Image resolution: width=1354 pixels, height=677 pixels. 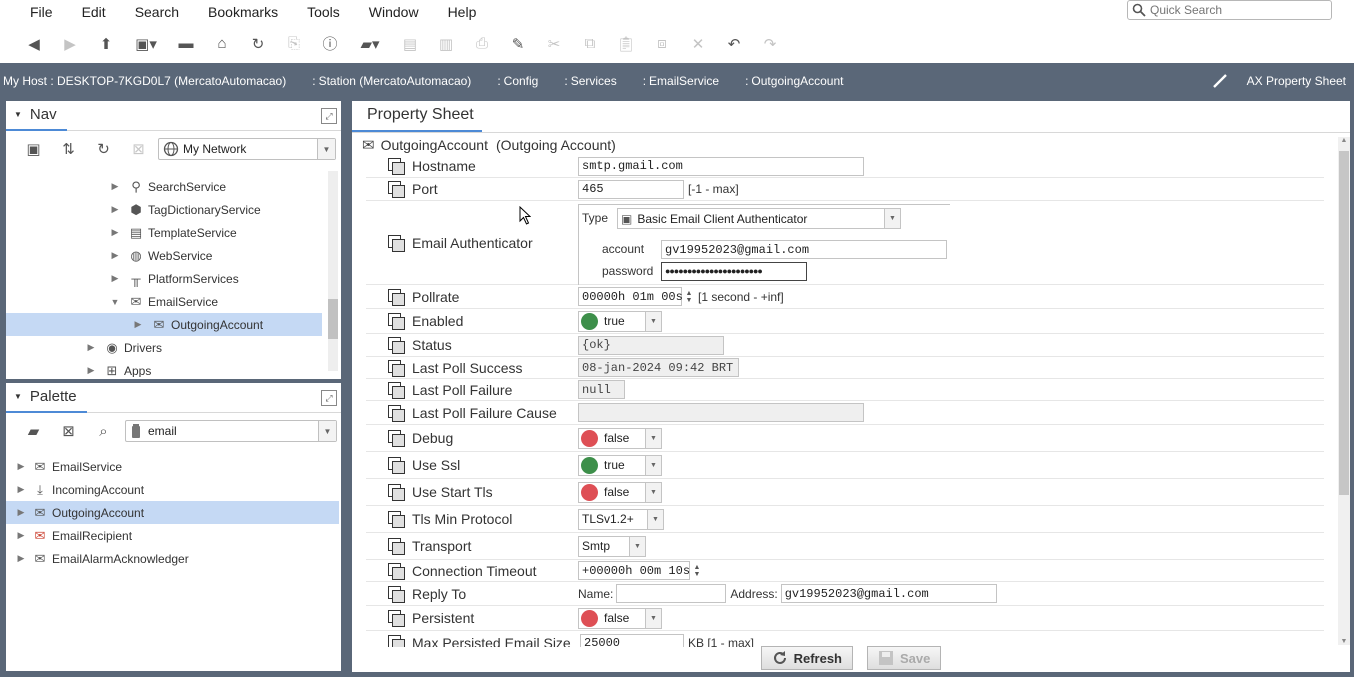 I want to click on side-bar-toggle-icon: ▣▾, so click(x=146, y=44).